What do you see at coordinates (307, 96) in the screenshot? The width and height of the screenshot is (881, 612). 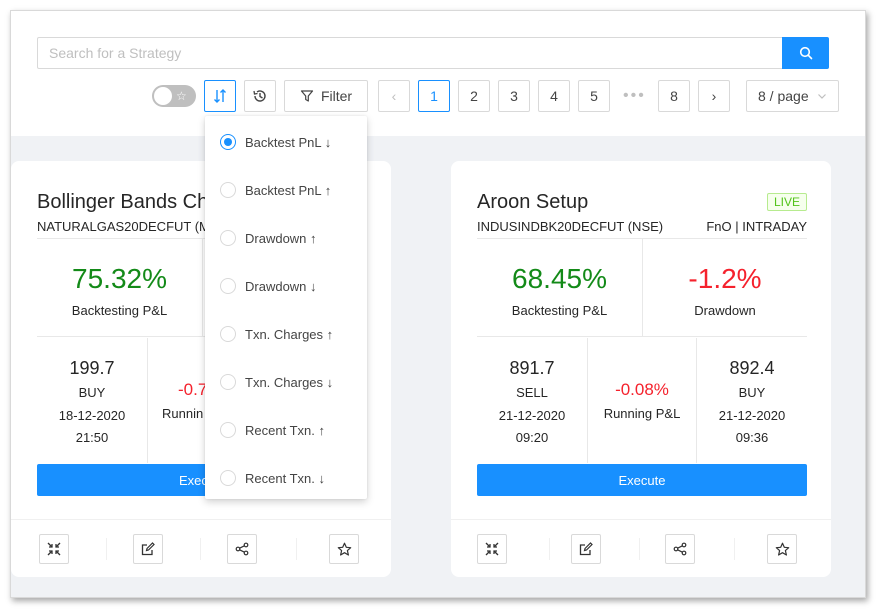 I see `filter-icon` at bounding box center [307, 96].